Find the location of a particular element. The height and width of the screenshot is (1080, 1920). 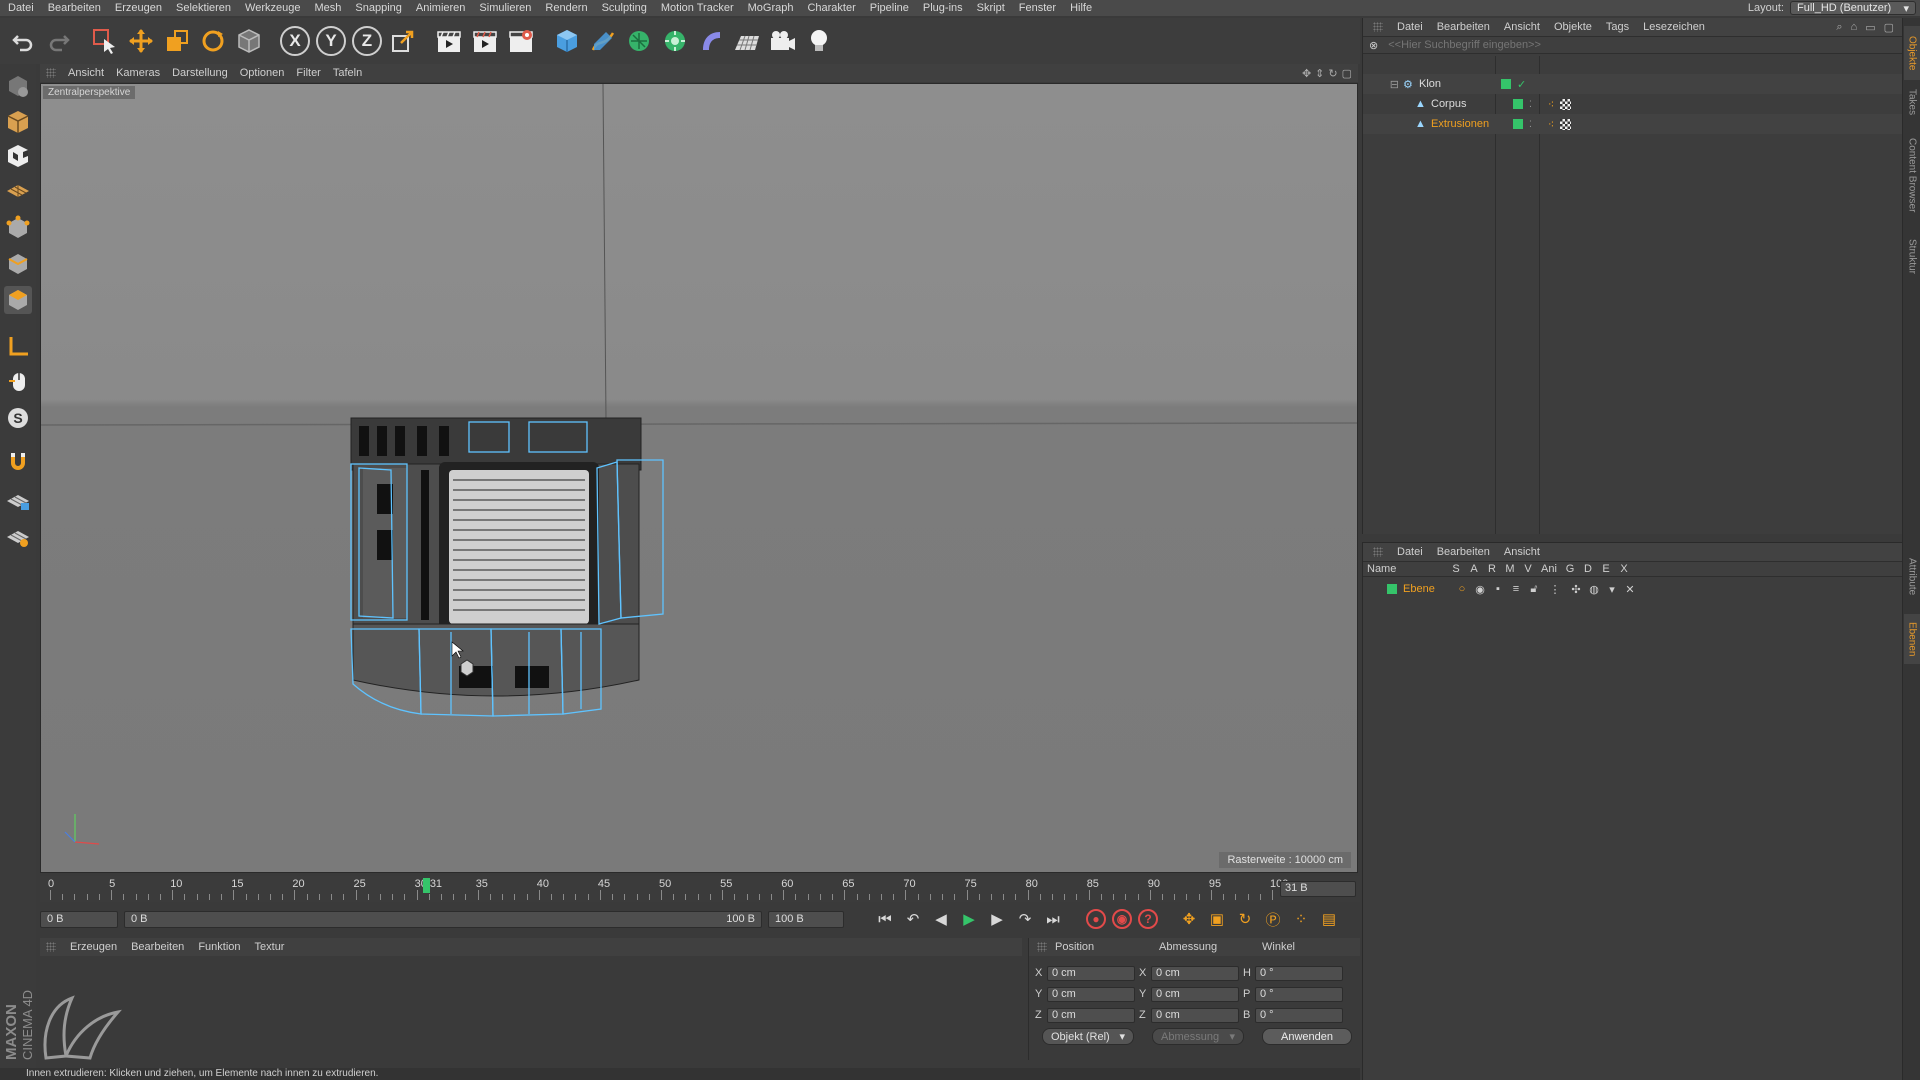

viewport-menu-tafeln: Tafeln is located at coordinates (347, 73).